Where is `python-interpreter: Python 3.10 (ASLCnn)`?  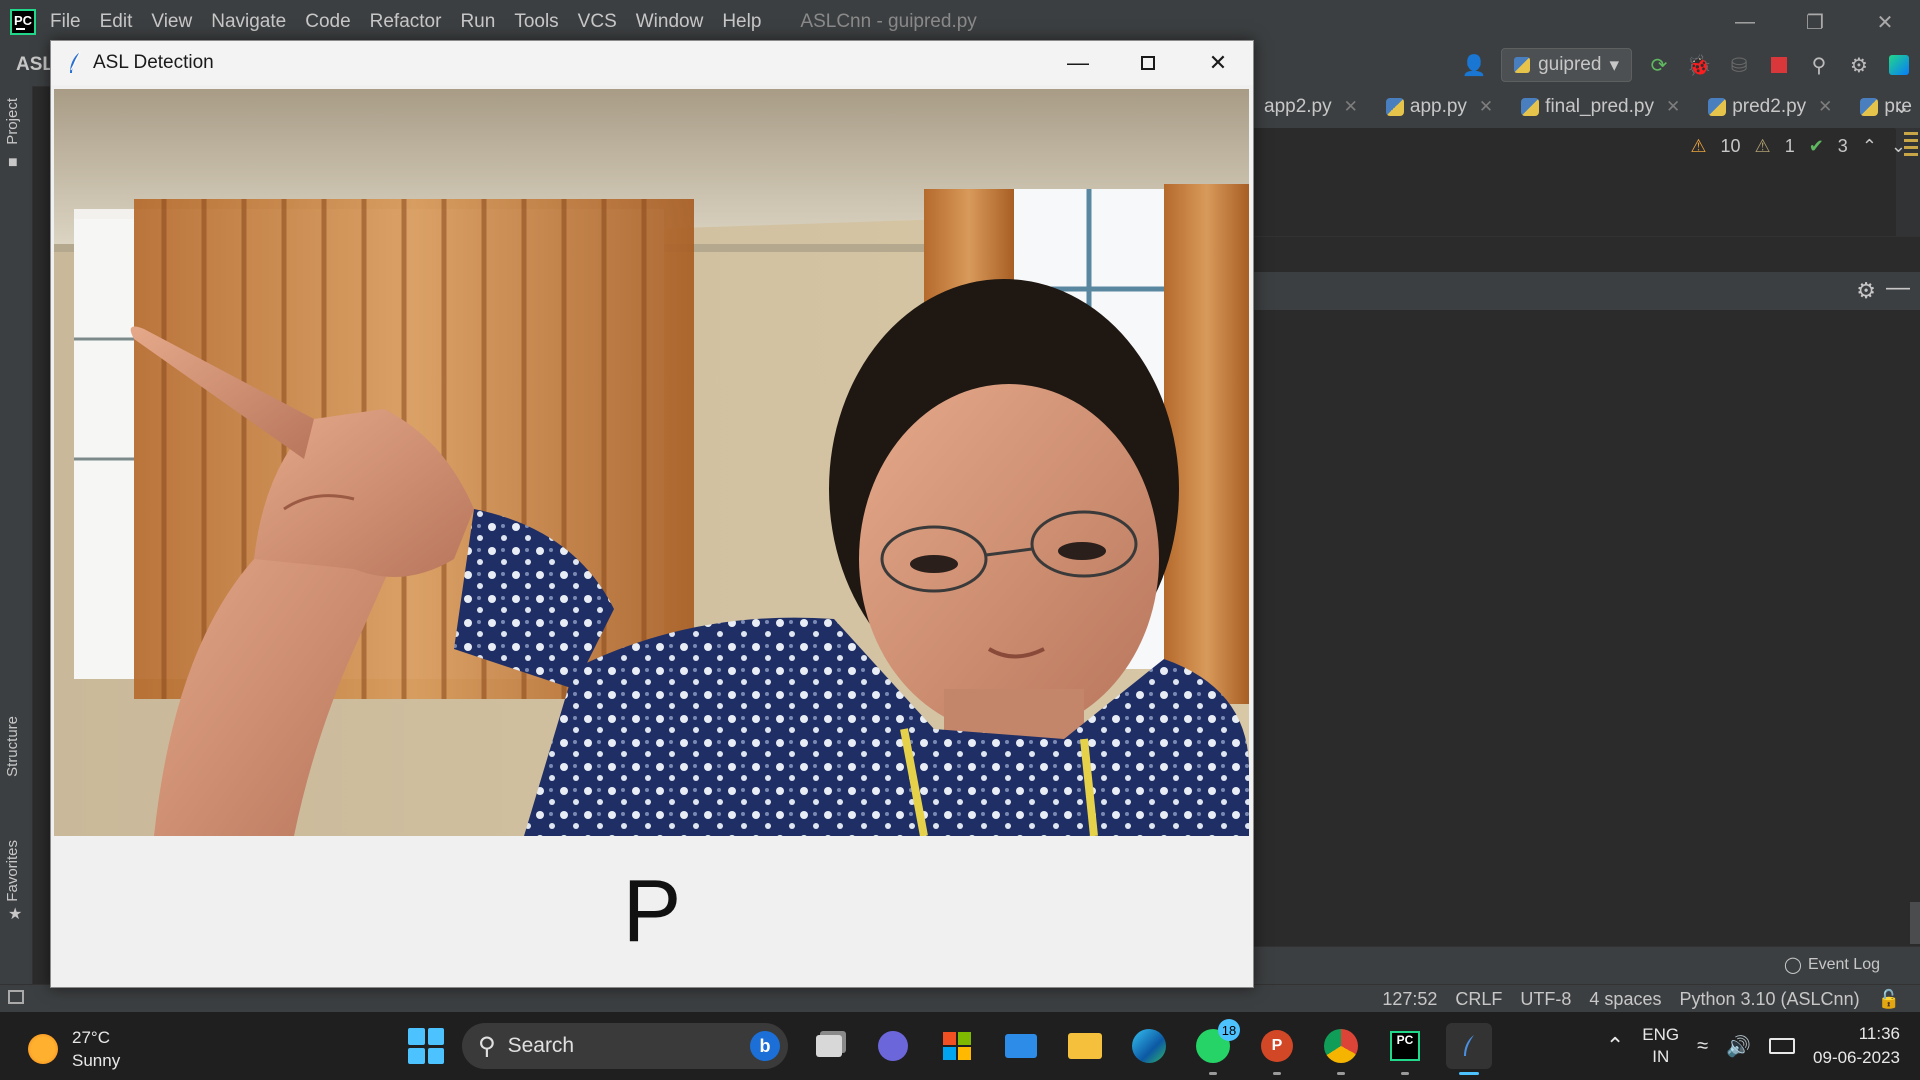
python-interpreter: Python 3.10 (ASLCnn) is located at coordinates (1769, 999).